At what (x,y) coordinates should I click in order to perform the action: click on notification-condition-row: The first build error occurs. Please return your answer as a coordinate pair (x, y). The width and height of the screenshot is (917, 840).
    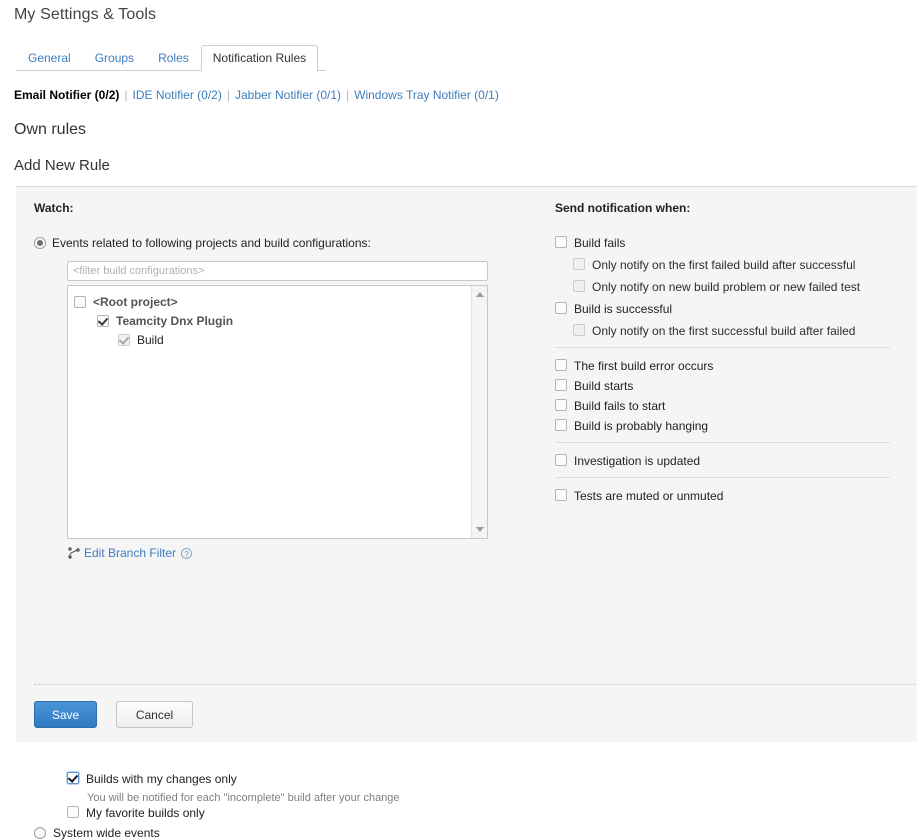
    Looking at the image, I should click on (727, 366).